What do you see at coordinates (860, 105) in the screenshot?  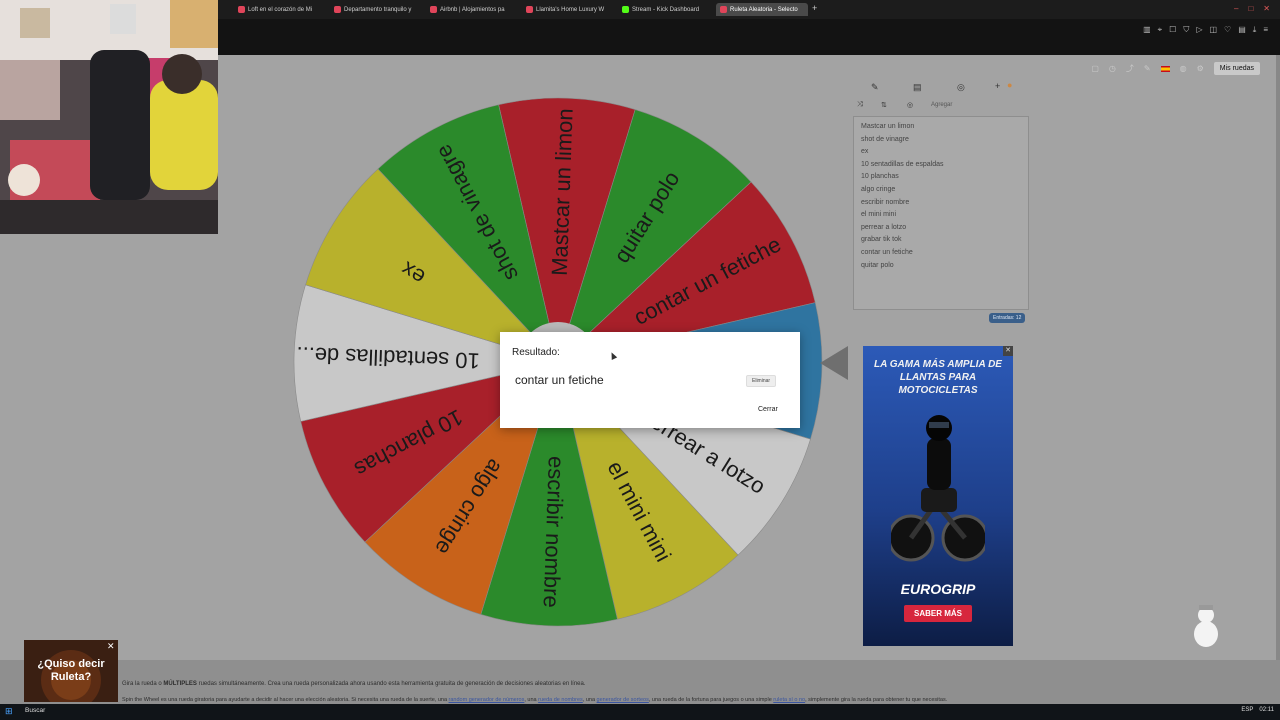 I see `shuffle-icon: ⤨` at bounding box center [860, 105].